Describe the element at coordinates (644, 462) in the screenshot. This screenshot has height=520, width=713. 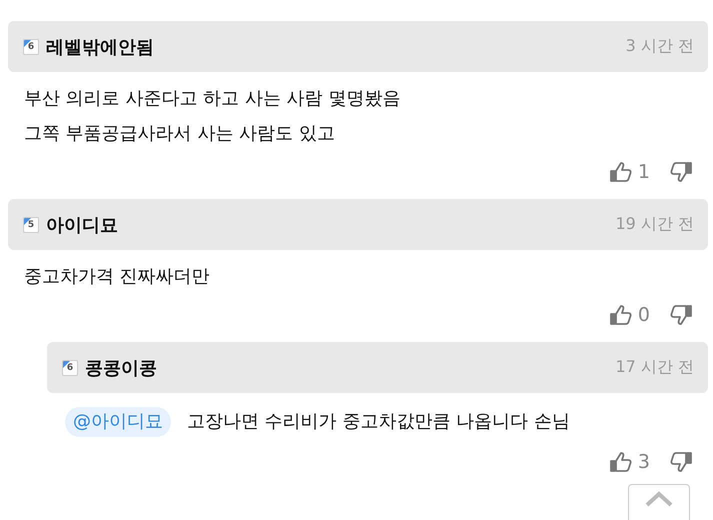
I see `like-count: 3` at that location.